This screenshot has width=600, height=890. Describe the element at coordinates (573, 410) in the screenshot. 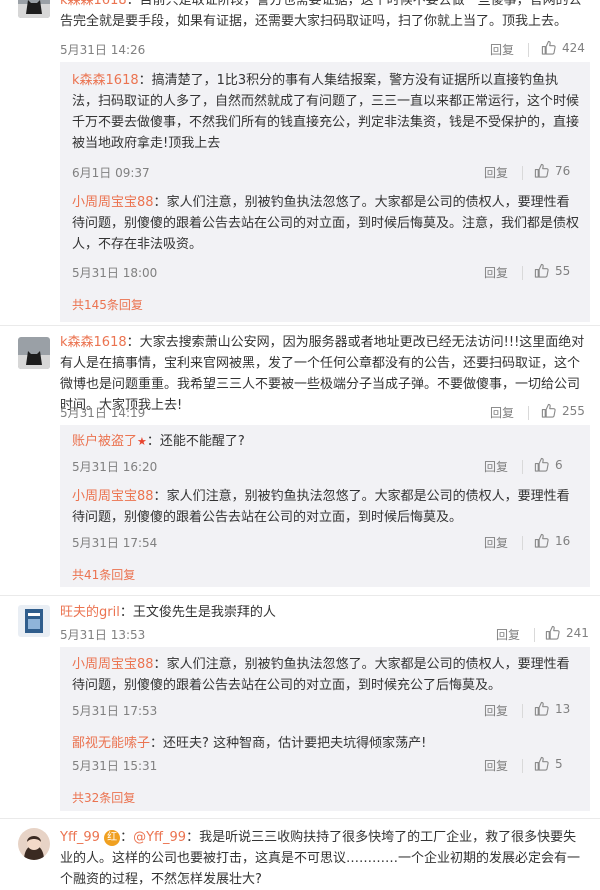

I see `like-count: 255` at that location.